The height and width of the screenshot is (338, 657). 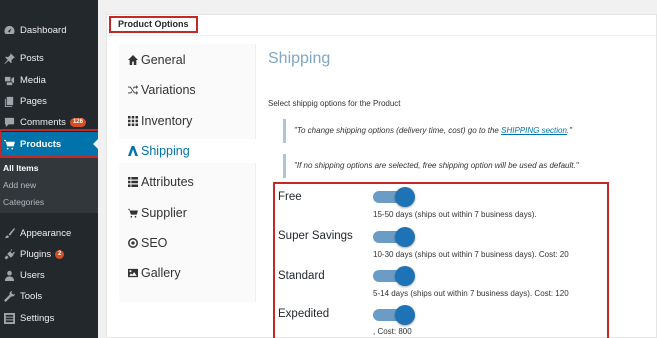 I want to click on plugins-count-badge: 2, so click(x=60, y=254).